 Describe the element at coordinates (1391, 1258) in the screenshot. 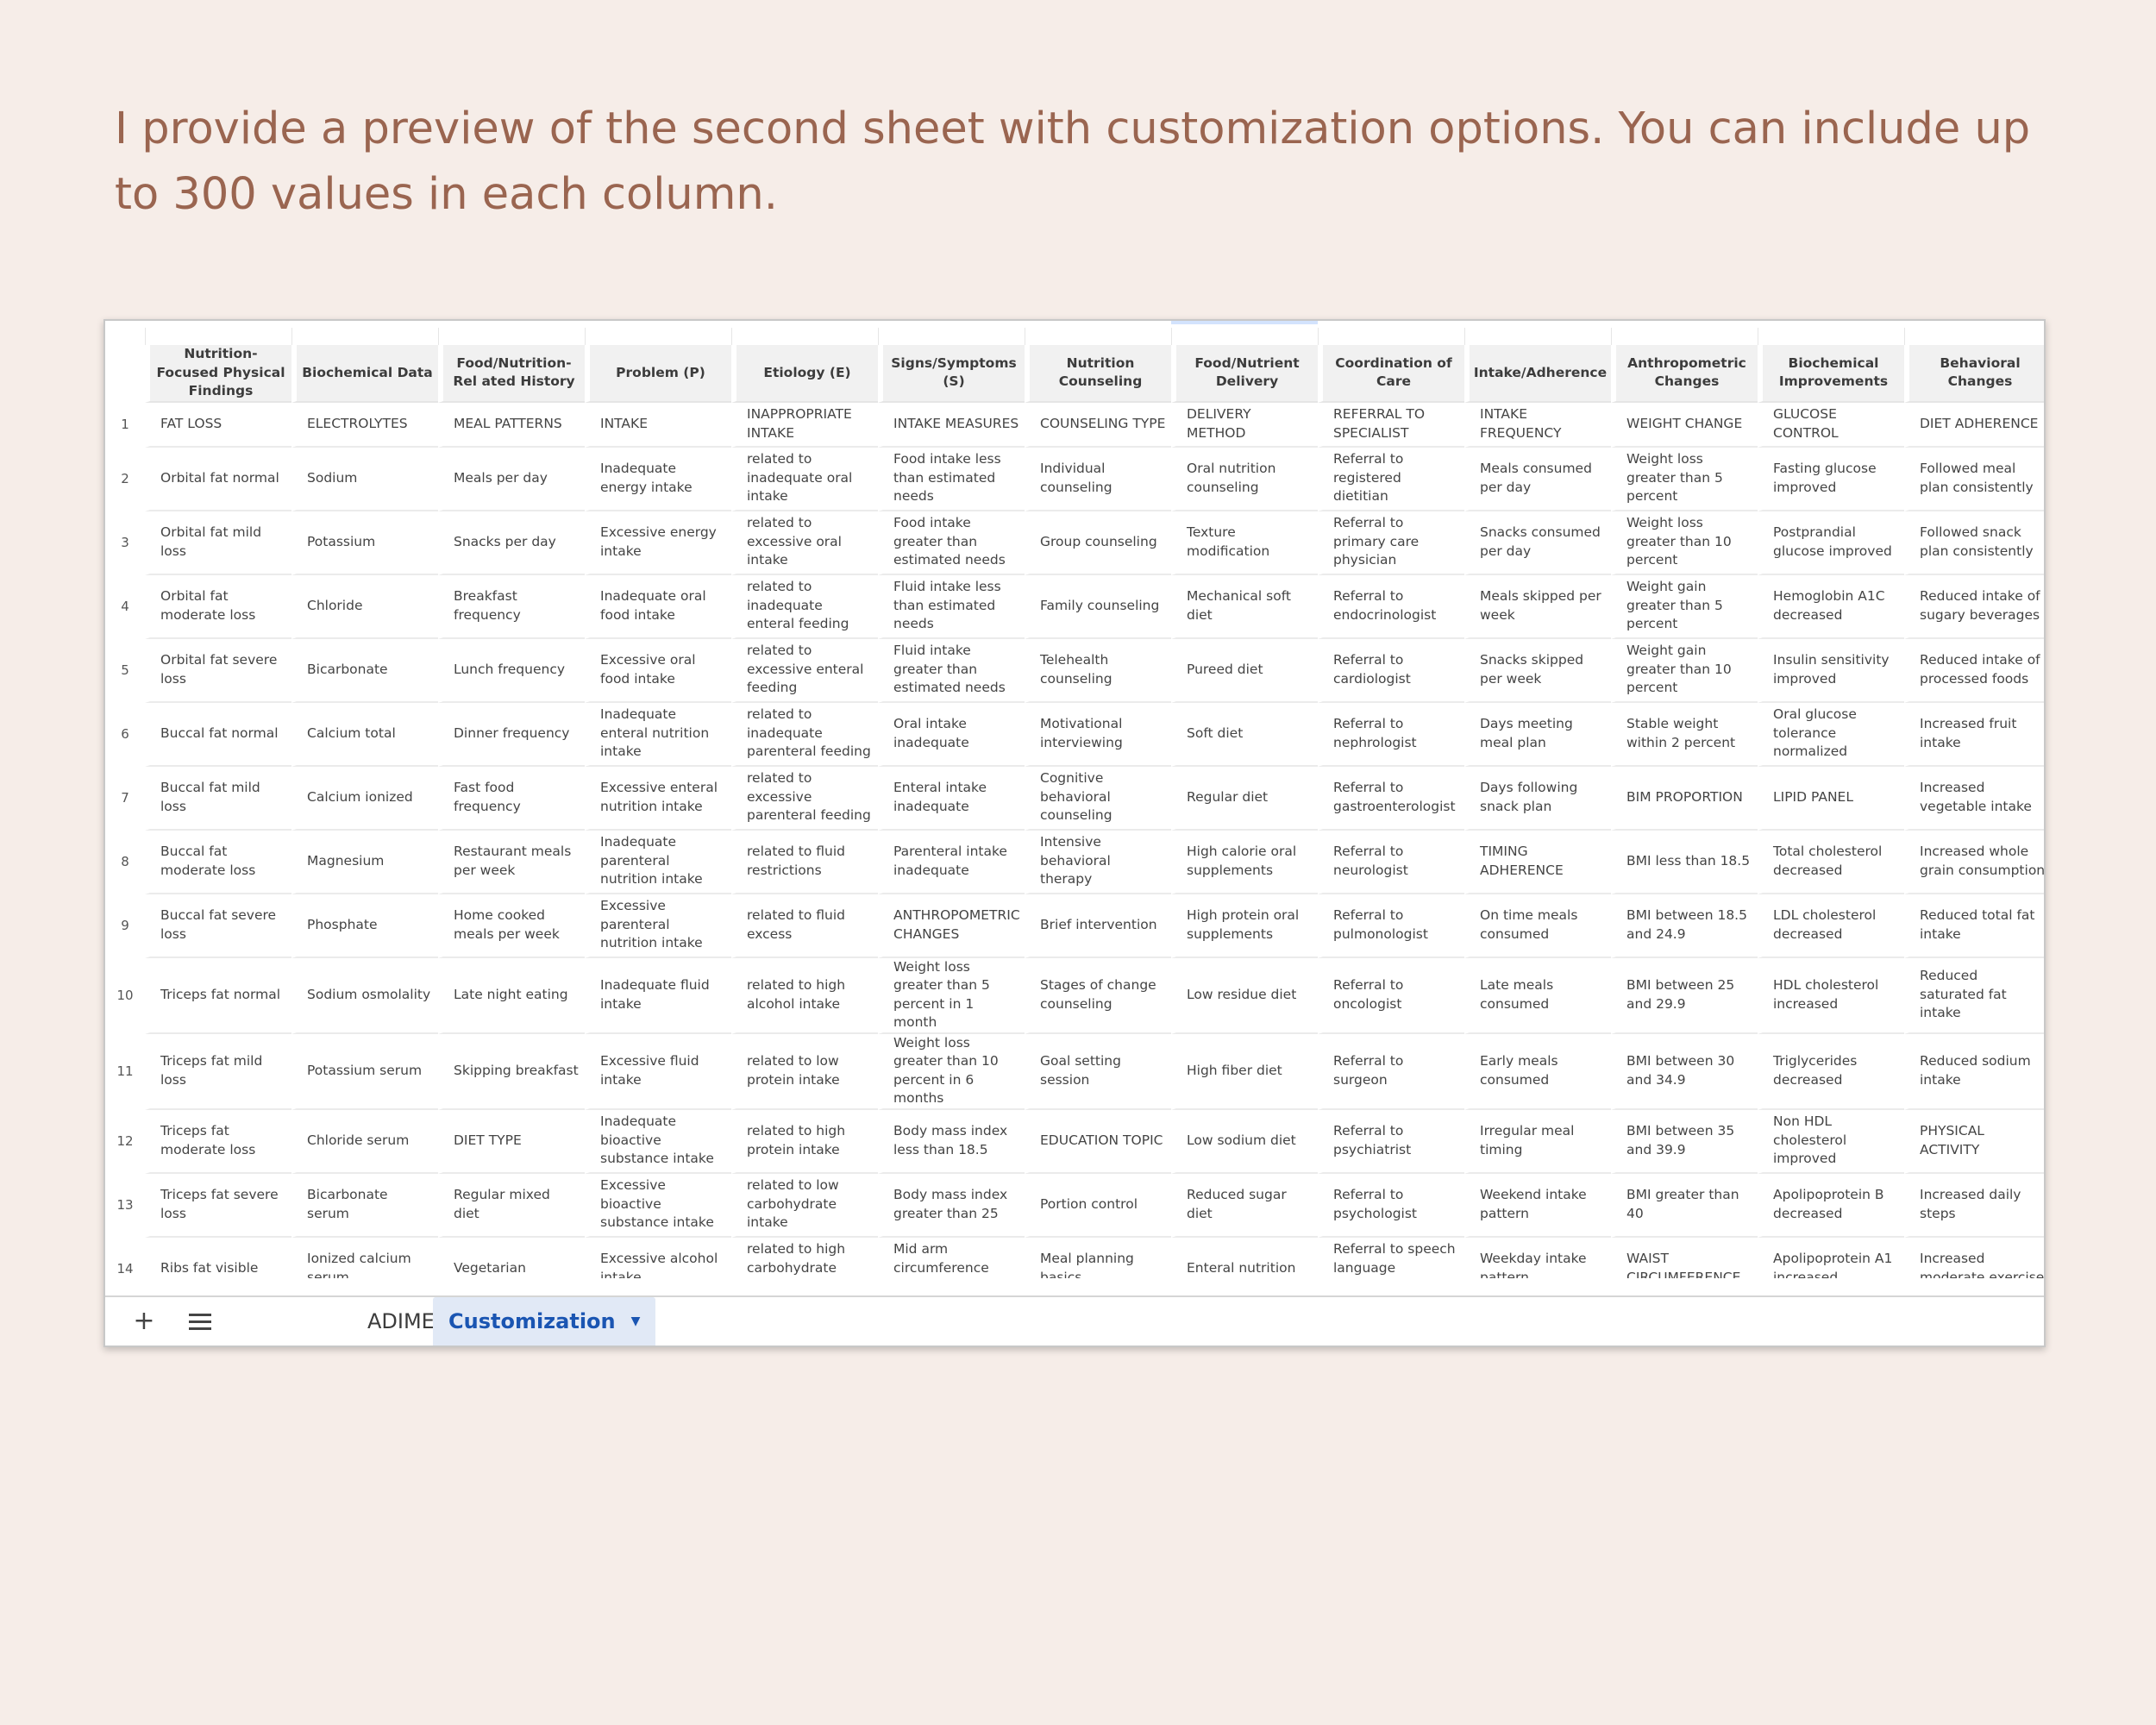

I see `table-cell: Referral to speech language pathologist` at that location.